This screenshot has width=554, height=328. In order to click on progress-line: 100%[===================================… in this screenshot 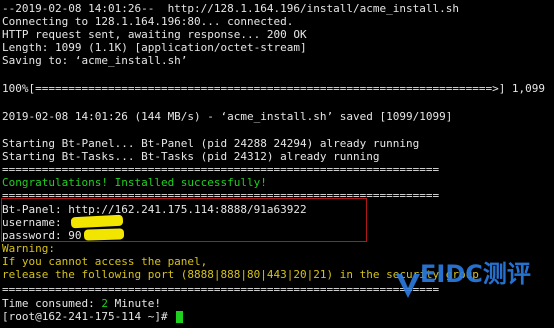, I will do `click(274, 88)`.